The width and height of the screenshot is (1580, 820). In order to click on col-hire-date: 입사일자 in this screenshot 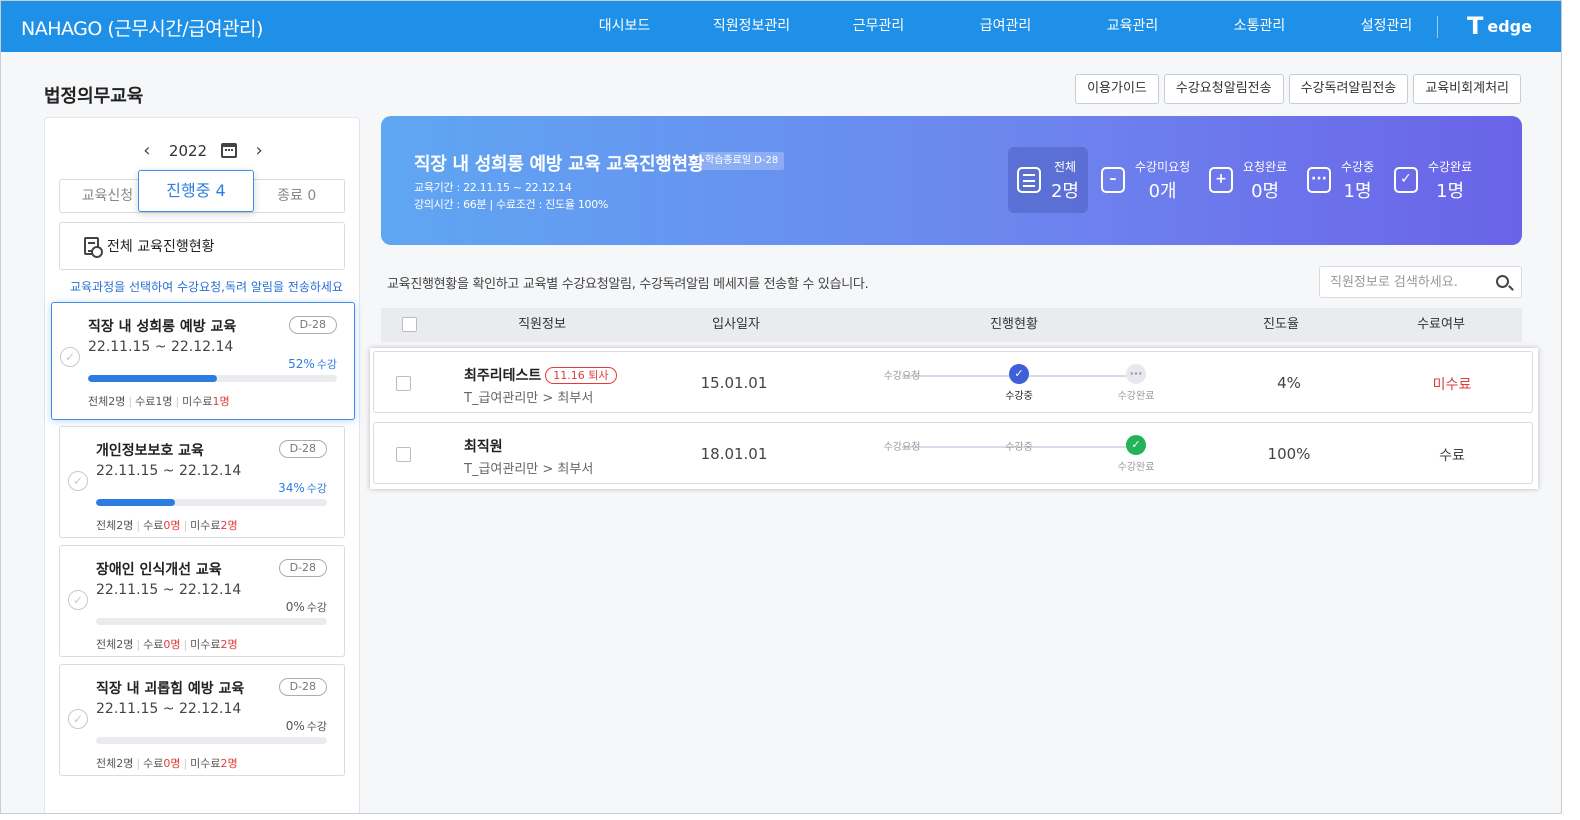, I will do `click(736, 324)`.